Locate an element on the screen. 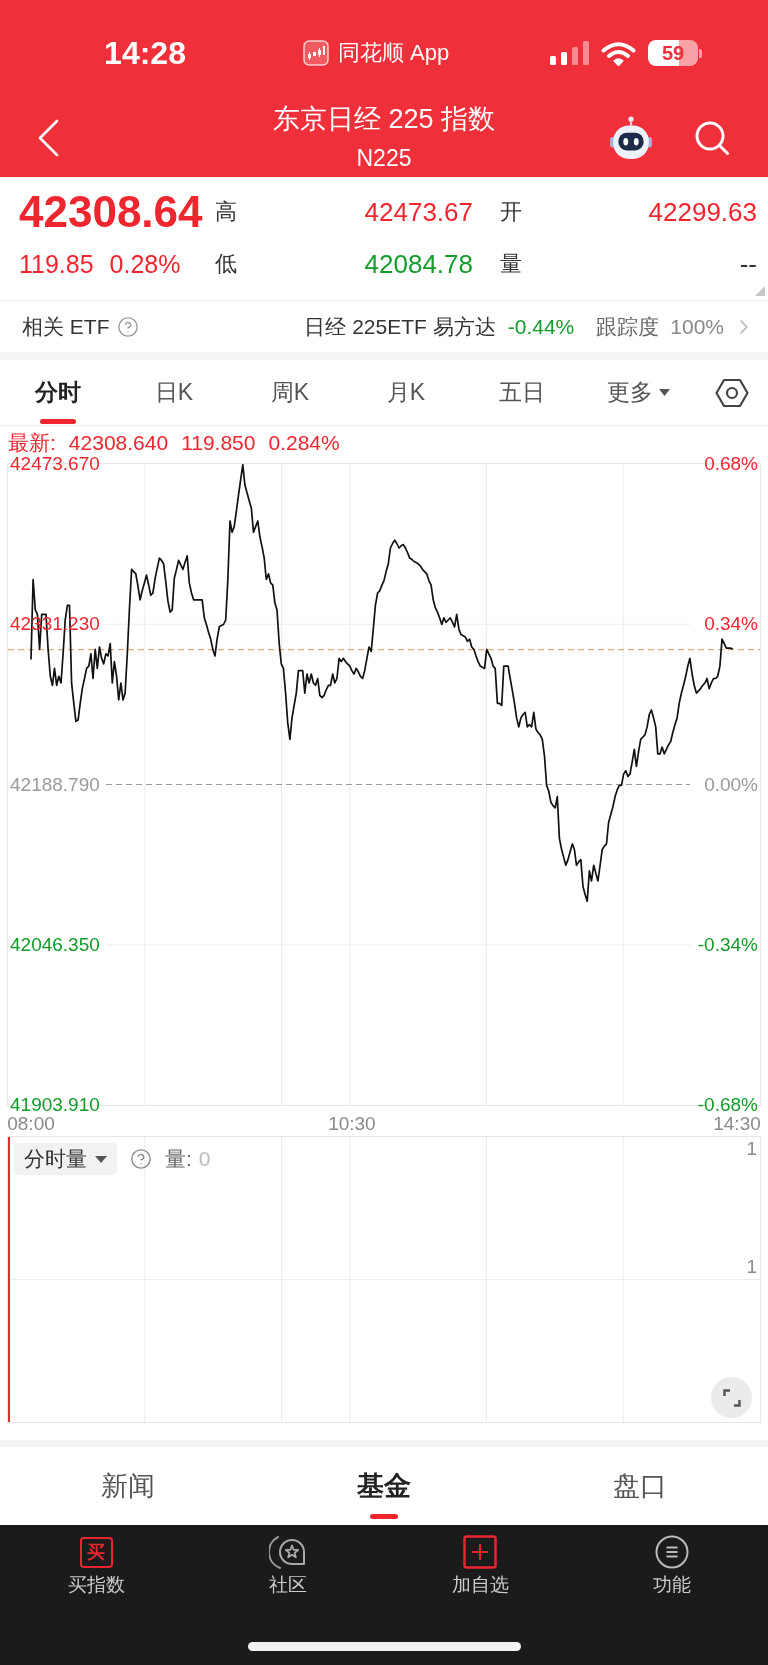 The image size is (768, 1665). bottom-nav-button: 加自选 is located at coordinates (480, 1566).